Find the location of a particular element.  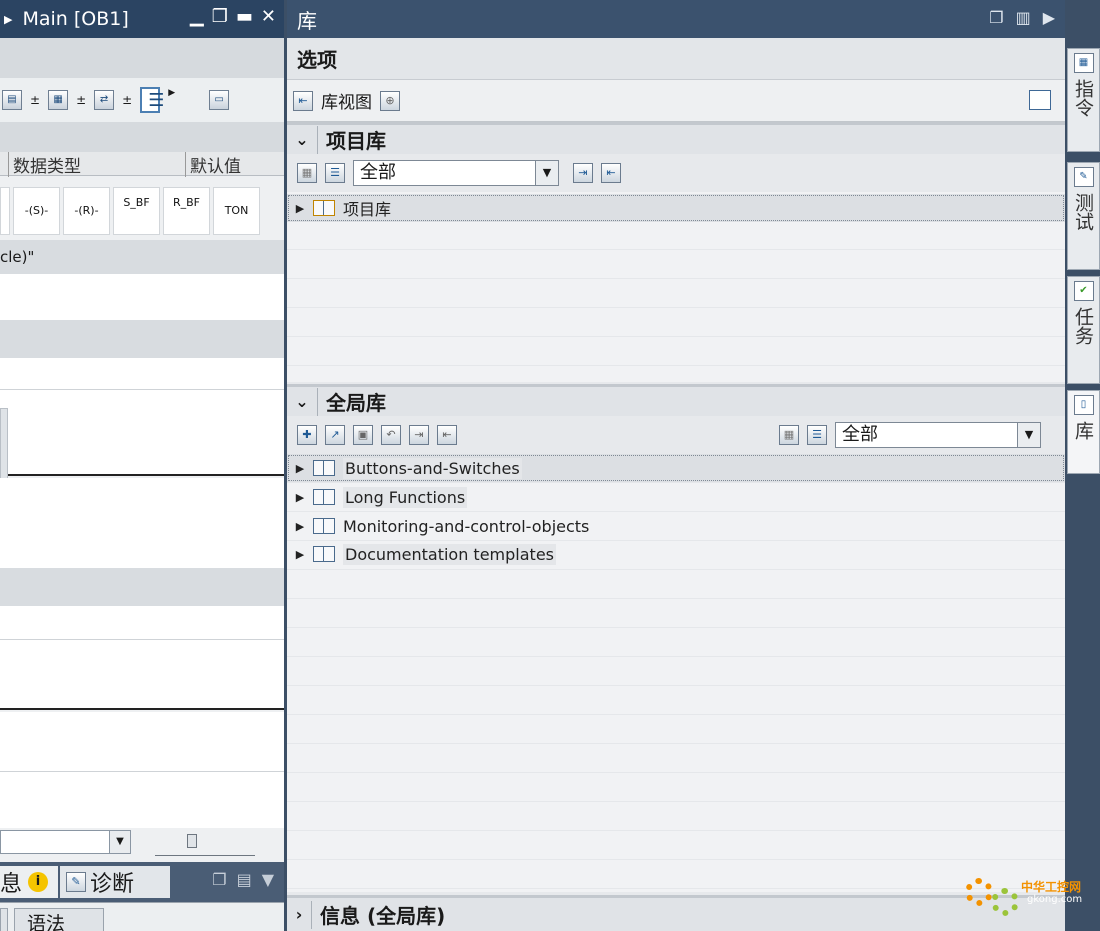

project-library-toolbar: ▦ ☰ 全部 ▼ ⇥ ⇤ is located at coordinates (676, 173).